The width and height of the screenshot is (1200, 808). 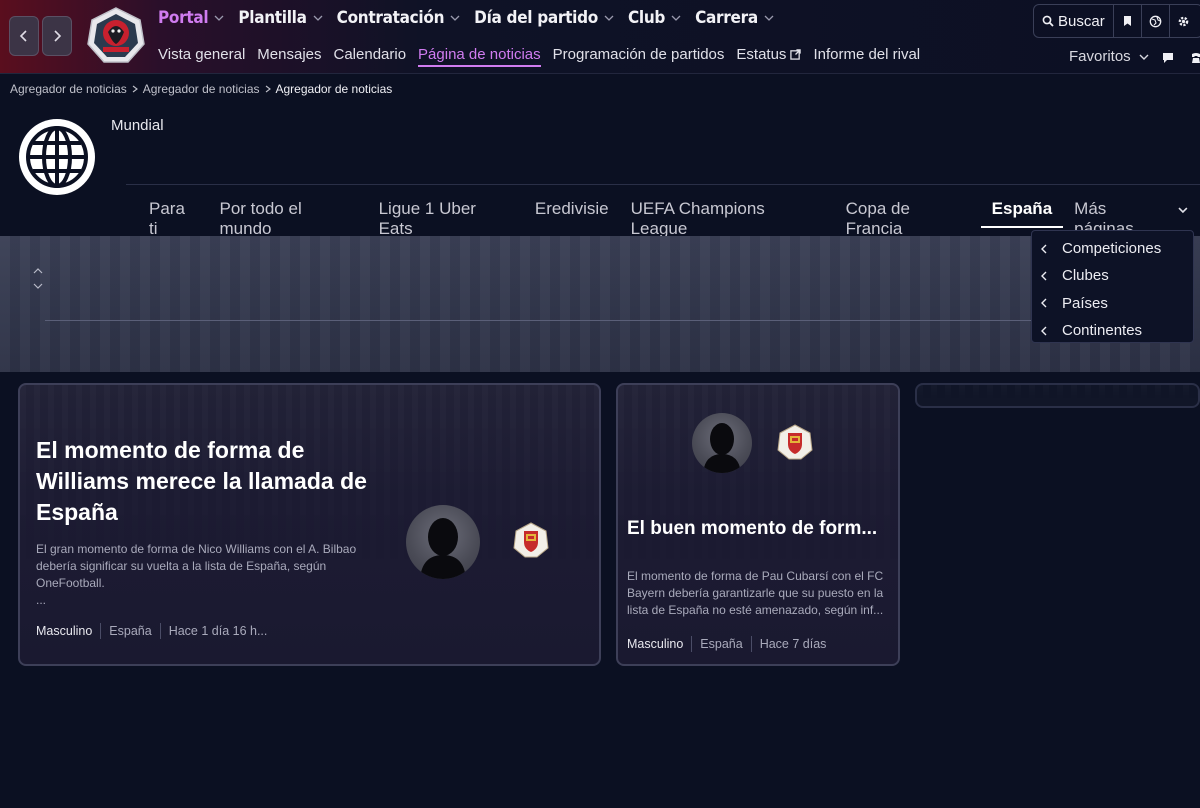 I want to click on more-pages-menu: Competiciones Clubes Países Continentes, so click(x=1112, y=286).